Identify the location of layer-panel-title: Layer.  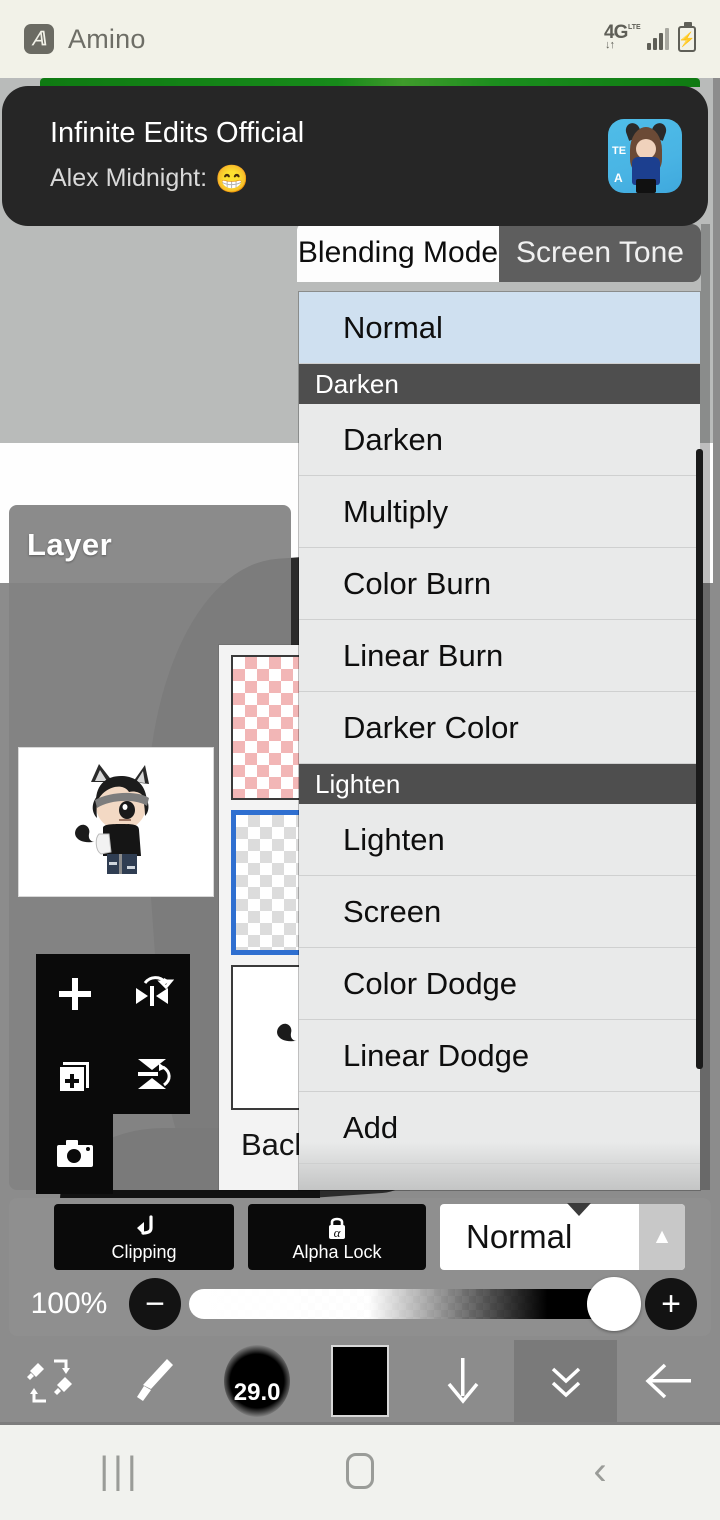
(70, 544).